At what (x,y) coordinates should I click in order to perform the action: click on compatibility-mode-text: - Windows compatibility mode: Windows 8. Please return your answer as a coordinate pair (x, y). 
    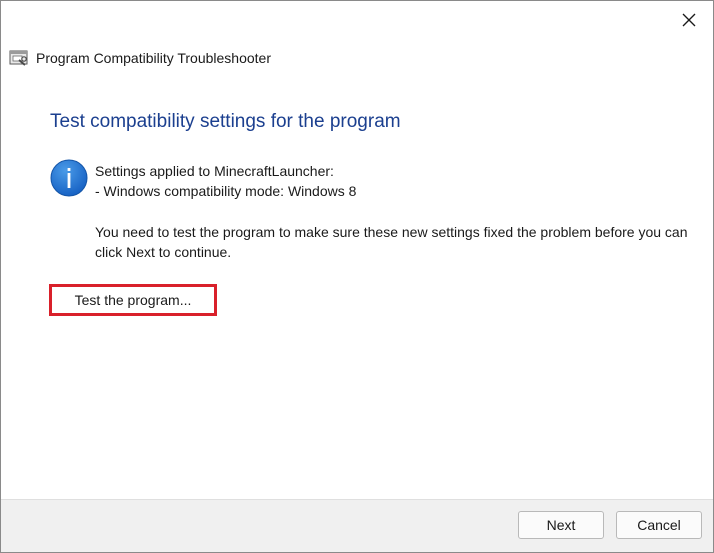
    Looking at the image, I should click on (226, 191).